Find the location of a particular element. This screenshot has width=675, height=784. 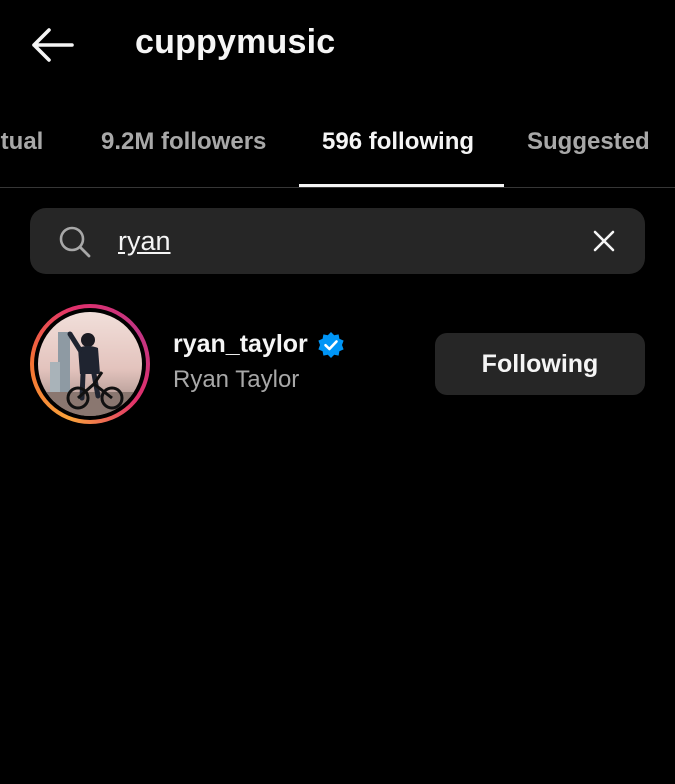

verified-badge-icon is located at coordinates (331, 344).